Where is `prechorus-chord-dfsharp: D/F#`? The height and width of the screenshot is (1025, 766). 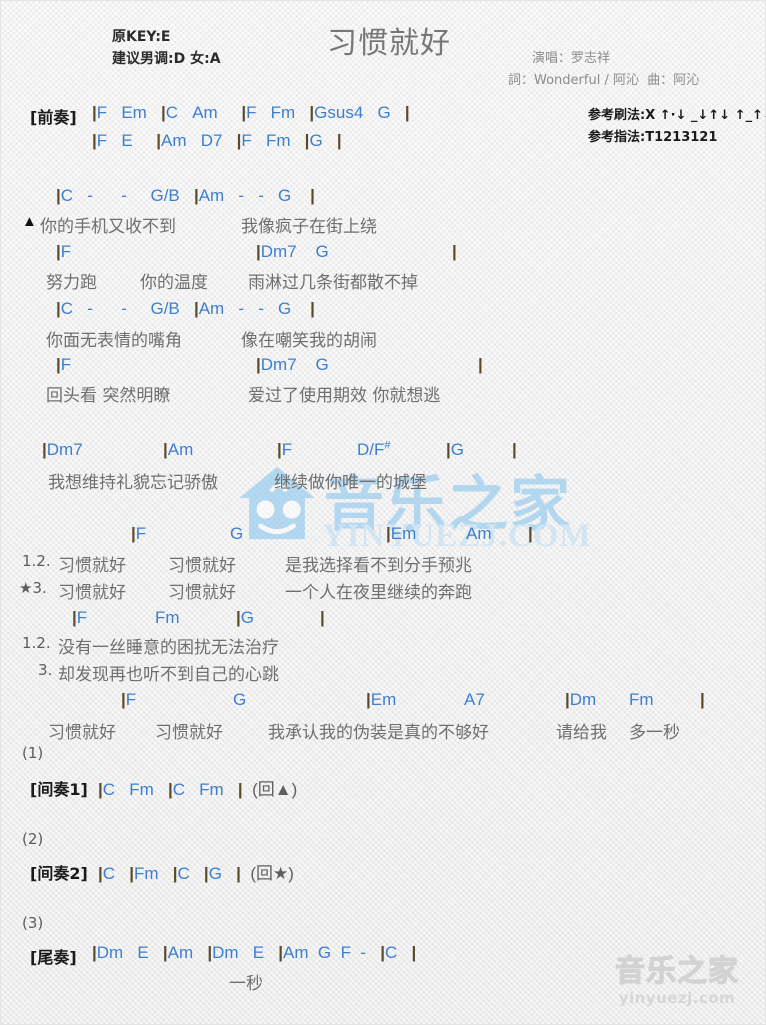
prechorus-chord-dfsharp: D/F# is located at coordinates (374, 449).